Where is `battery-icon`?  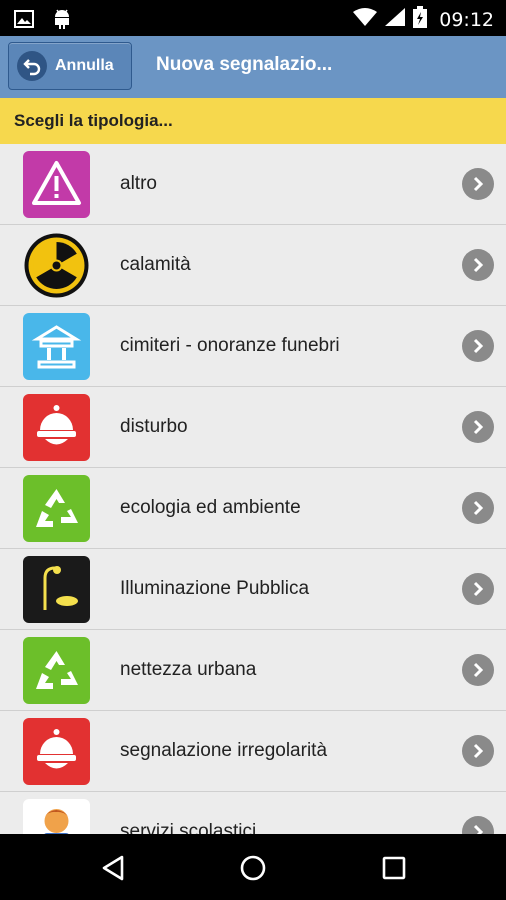 battery-icon is located at coordinates (420, 19).